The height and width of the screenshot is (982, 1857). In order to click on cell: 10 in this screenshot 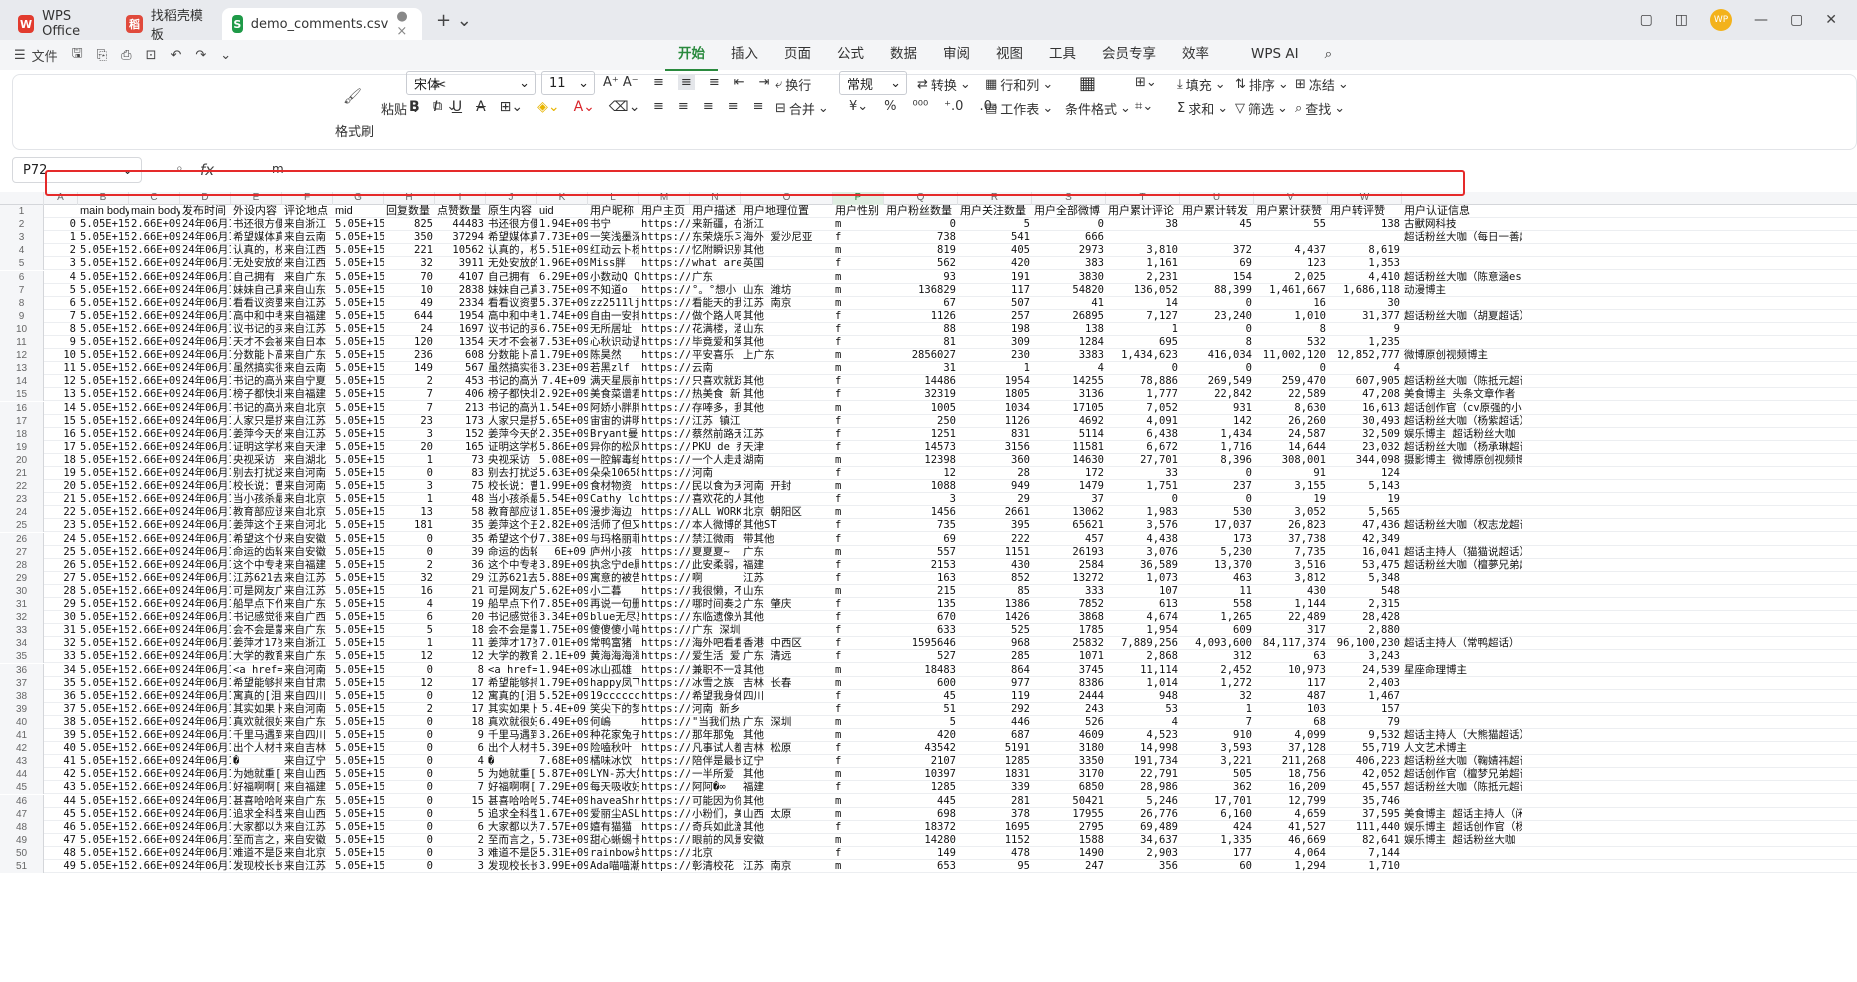, I will do `click(61, 355)`.